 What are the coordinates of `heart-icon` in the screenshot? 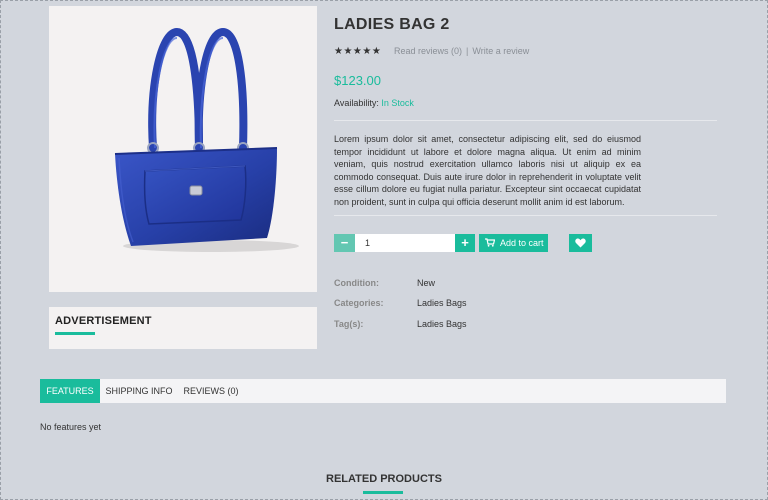 It's located at (580, 243).